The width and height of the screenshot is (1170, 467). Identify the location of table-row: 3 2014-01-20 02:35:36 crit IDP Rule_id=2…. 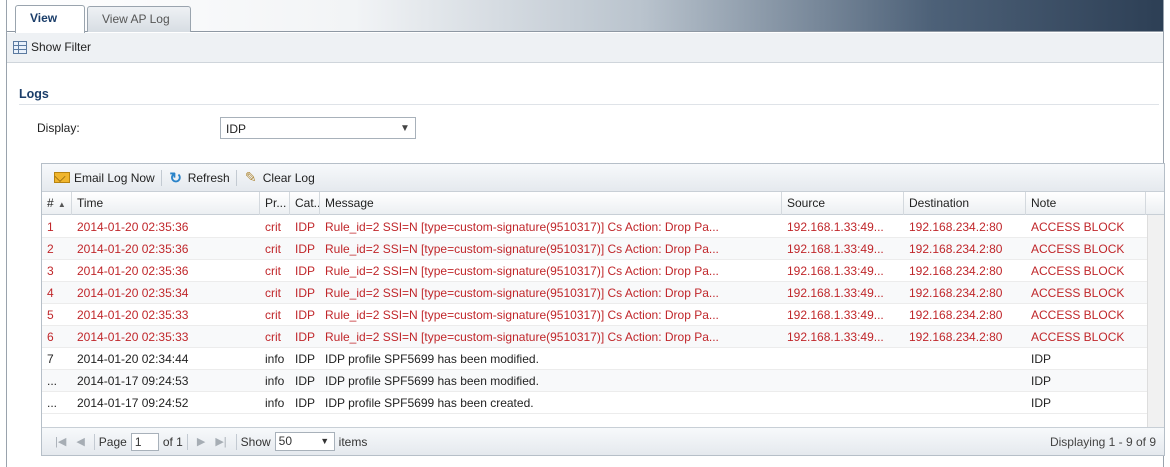
(603, 271).